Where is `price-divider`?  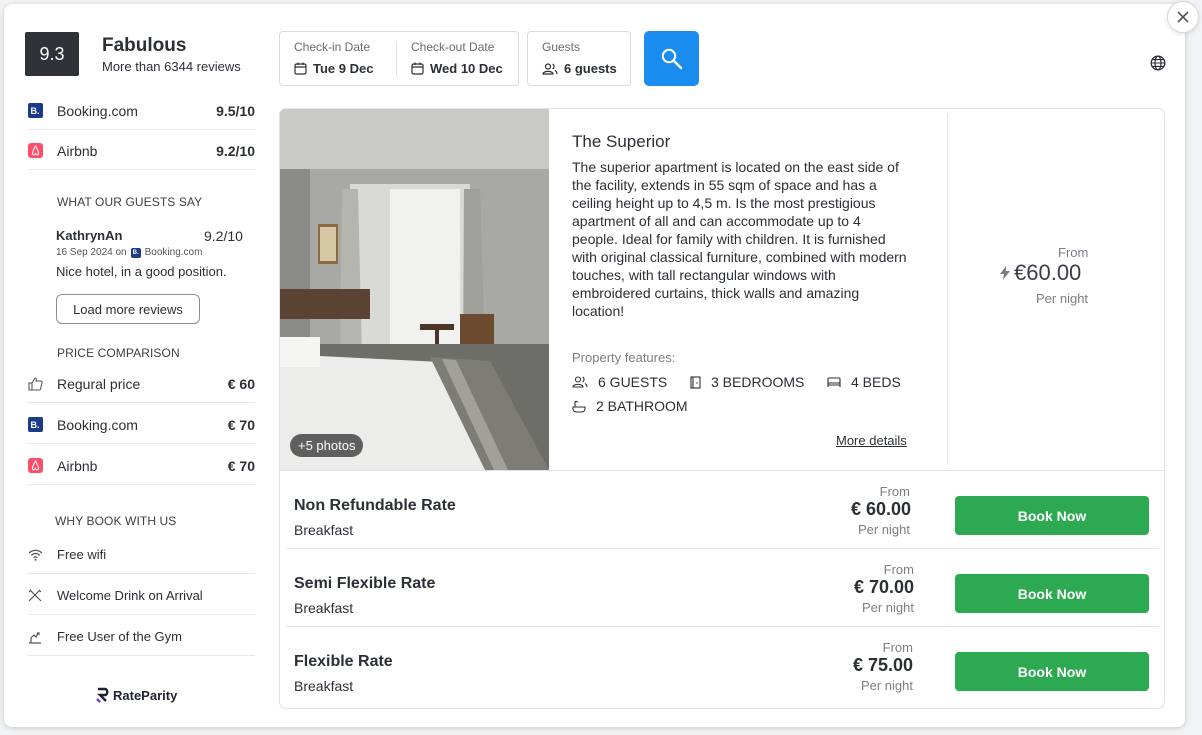
price-divider is located at coordinates (947, 289).